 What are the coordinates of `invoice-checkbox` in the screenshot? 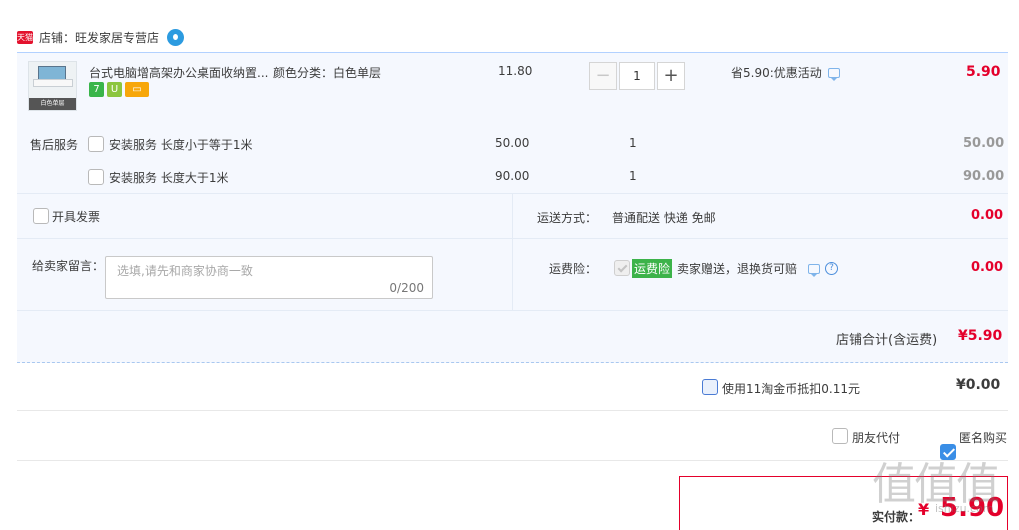 It's located at (41, 216).